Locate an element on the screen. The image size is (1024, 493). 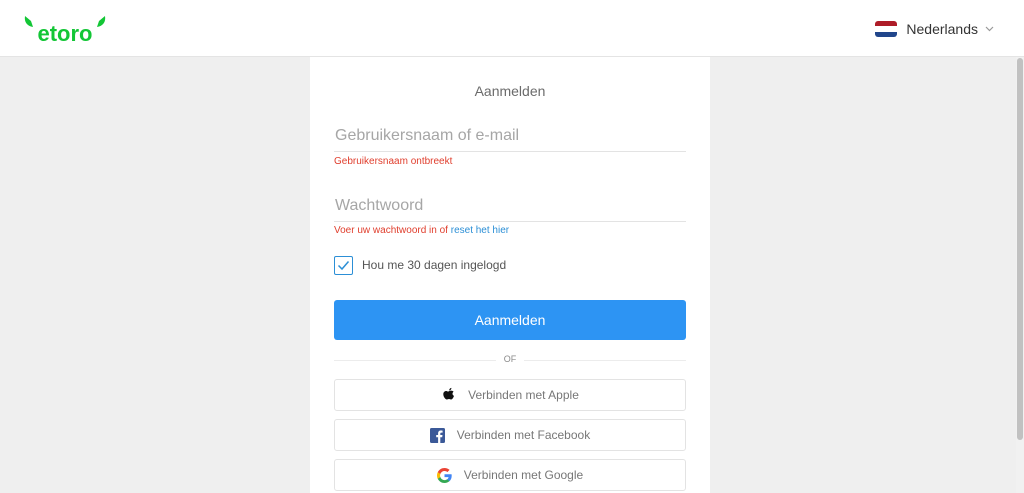
netherlands-flag-icon is located at coordinates (886, 29).